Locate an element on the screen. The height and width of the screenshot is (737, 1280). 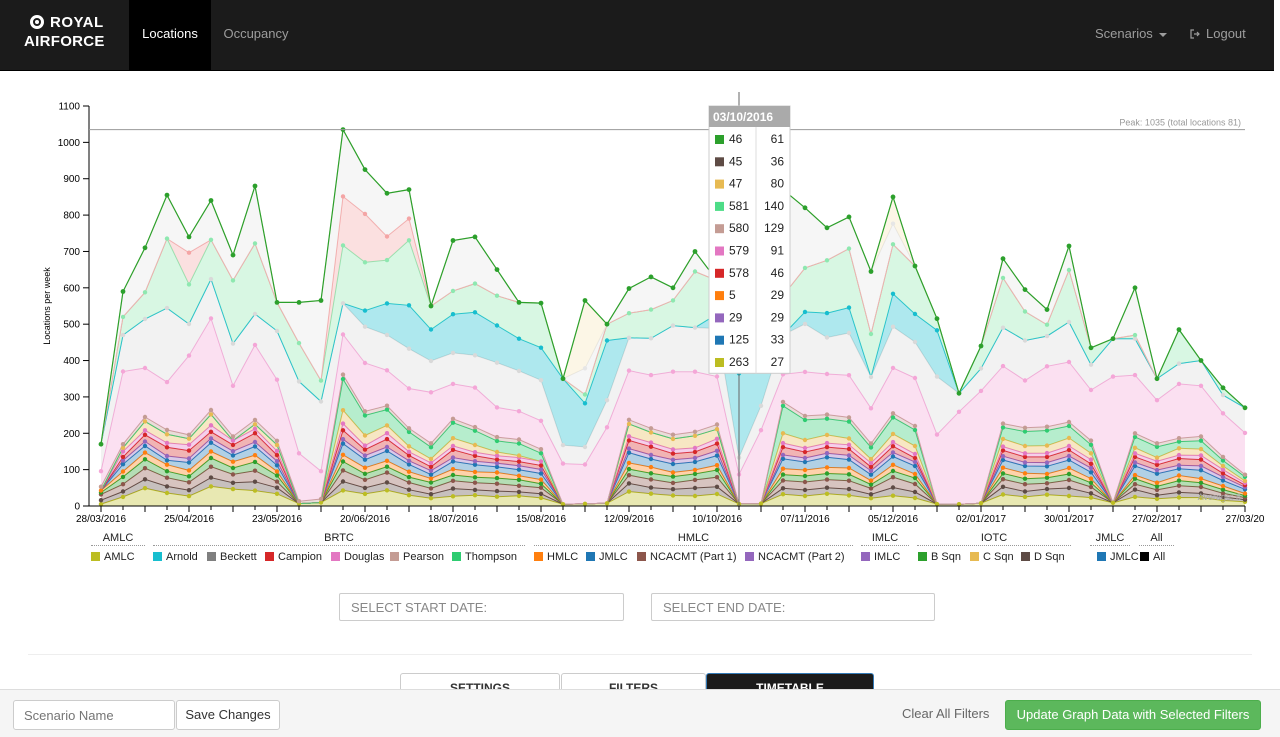
save-changes-button: Save Changes is located at coordinates (228, 715).